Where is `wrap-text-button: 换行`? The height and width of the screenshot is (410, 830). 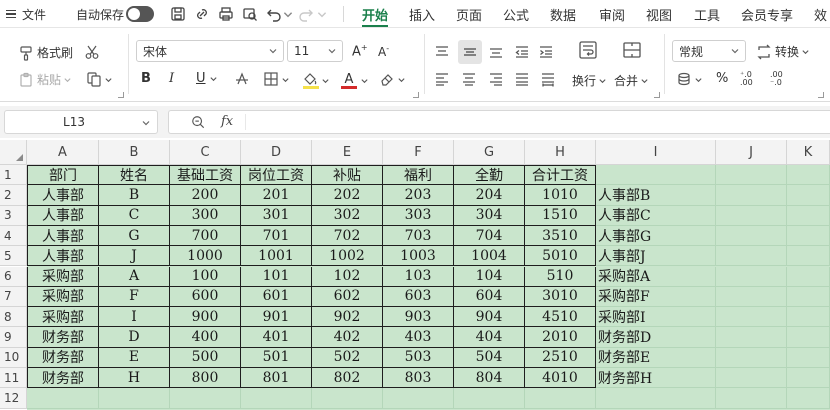
wrap-text-button: 换行 is located at coordinates (589, 80).